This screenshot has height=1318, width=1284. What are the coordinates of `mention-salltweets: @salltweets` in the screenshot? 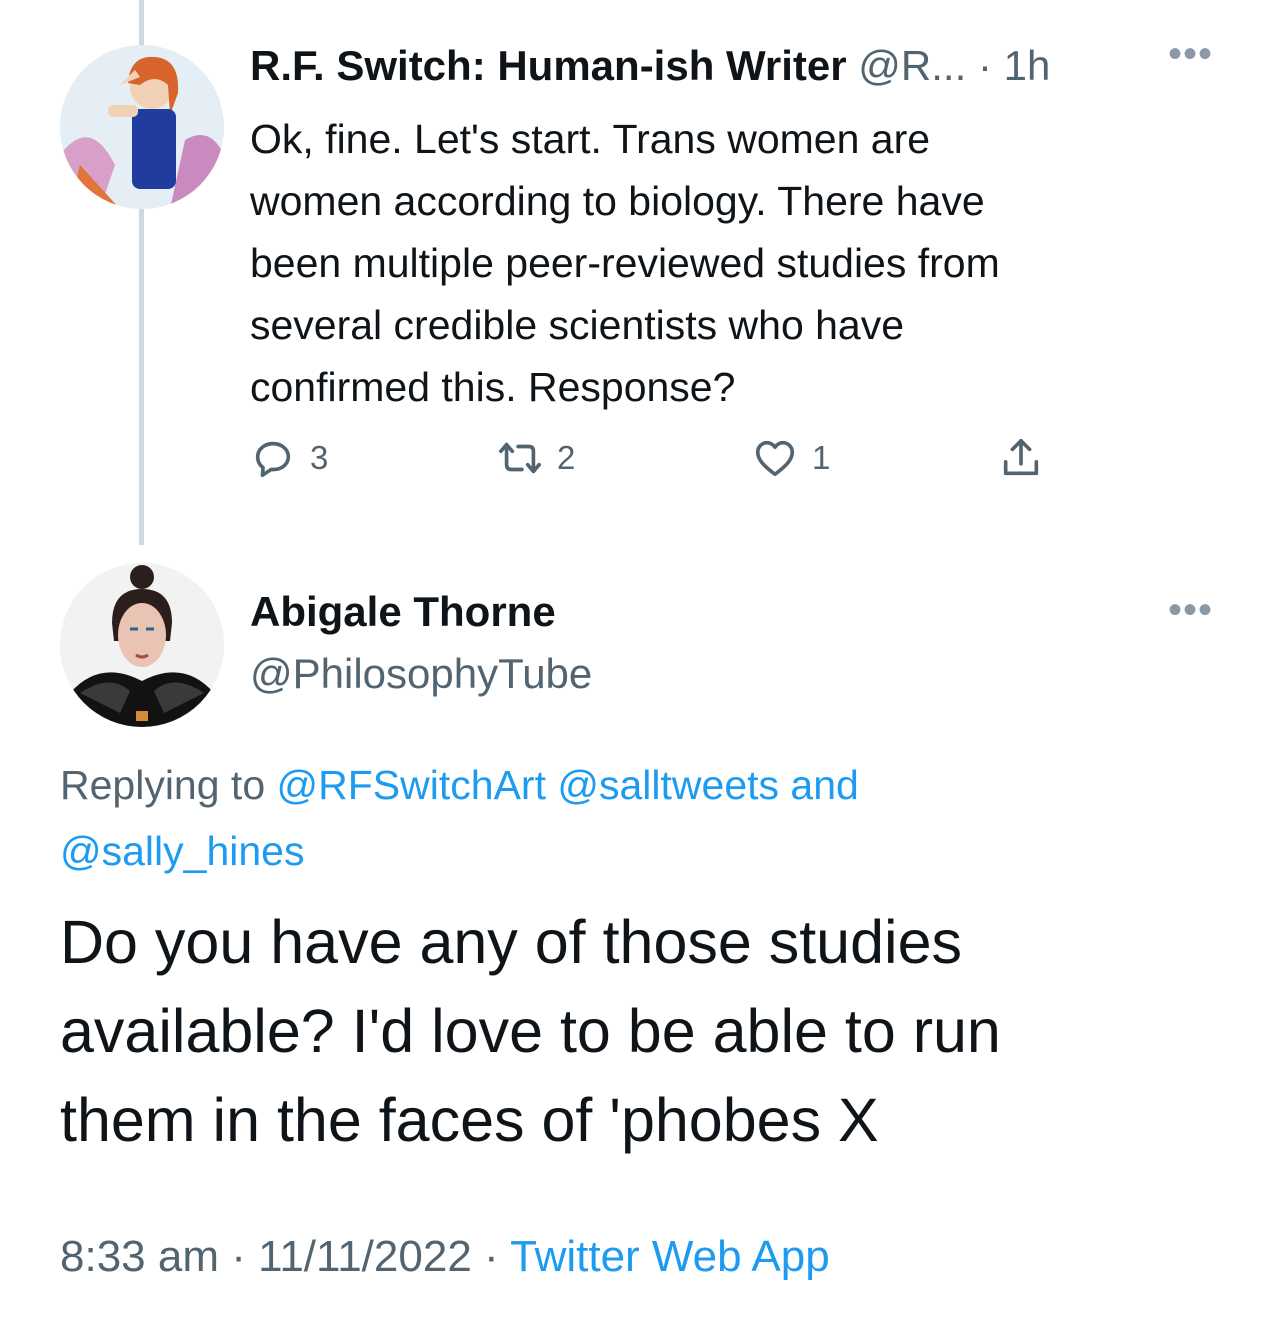 It's located at (668, 785).